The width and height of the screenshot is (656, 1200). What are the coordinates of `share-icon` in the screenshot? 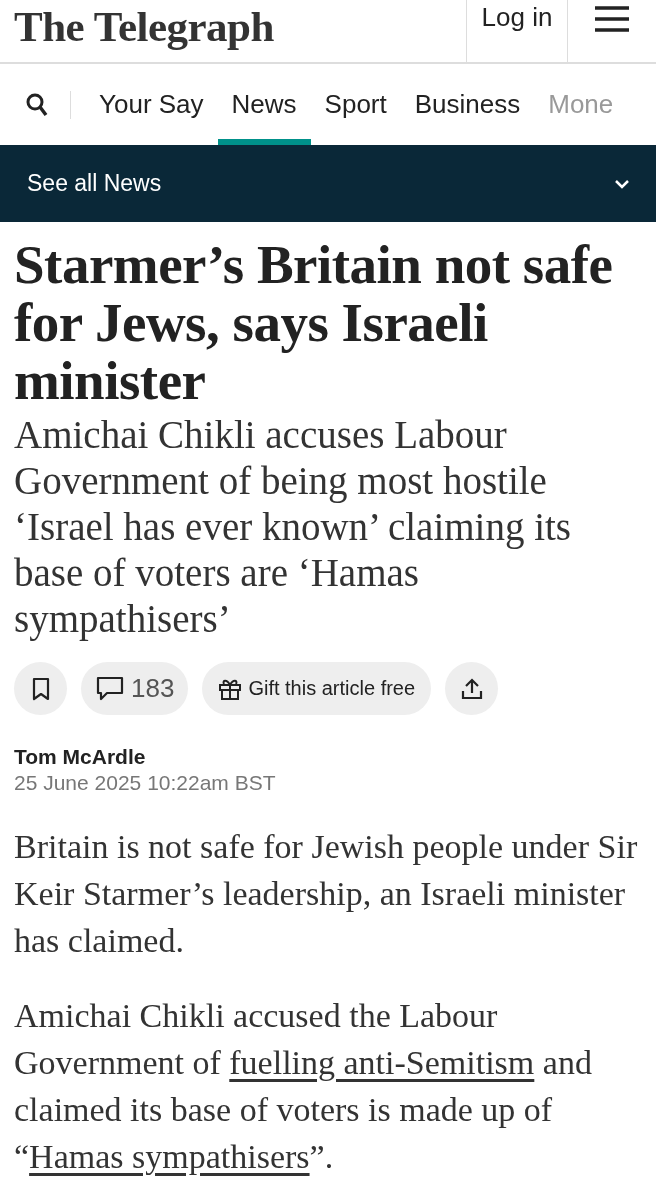 It's located at (471, 688).